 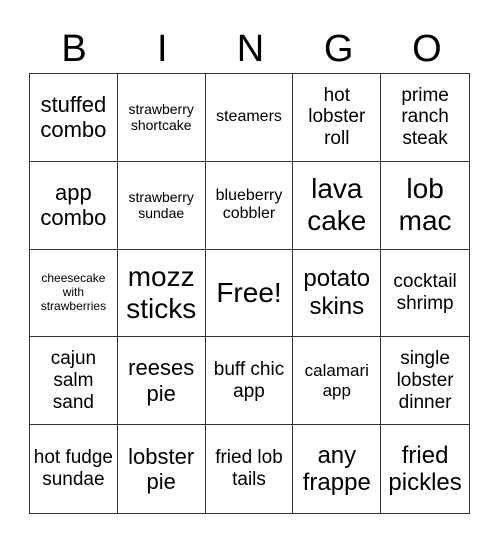 I want to click on bingo-cell: potato skins, so click(x=337, y=293).